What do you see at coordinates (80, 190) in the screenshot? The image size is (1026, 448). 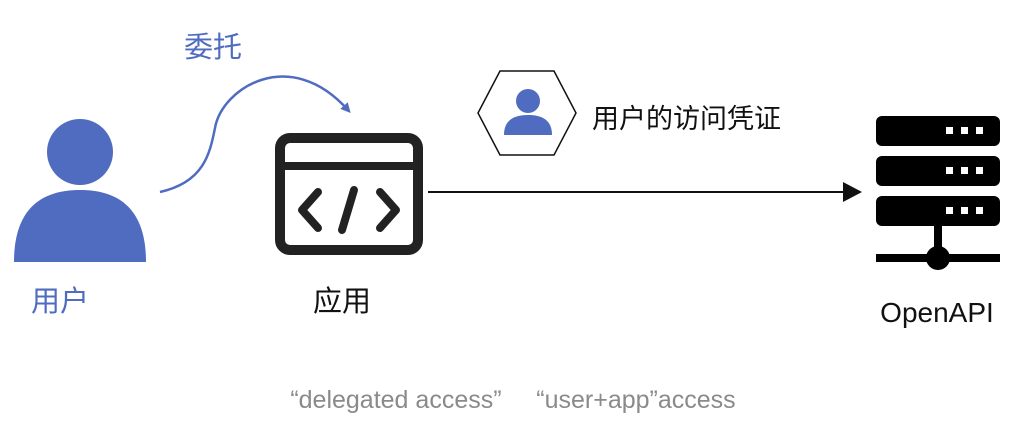 I see `person-icon` at bounding box center [80, 190].